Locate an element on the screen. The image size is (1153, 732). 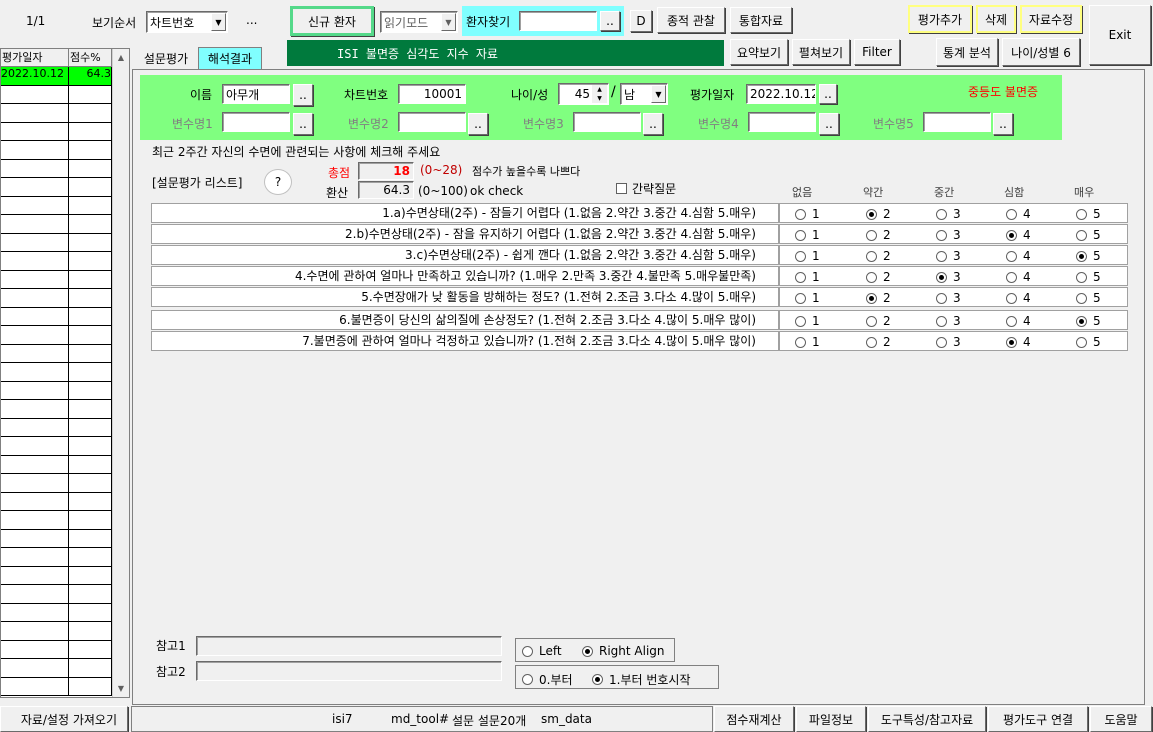
summary-view-button: 요약보기 is located at coordinates (759, 52).